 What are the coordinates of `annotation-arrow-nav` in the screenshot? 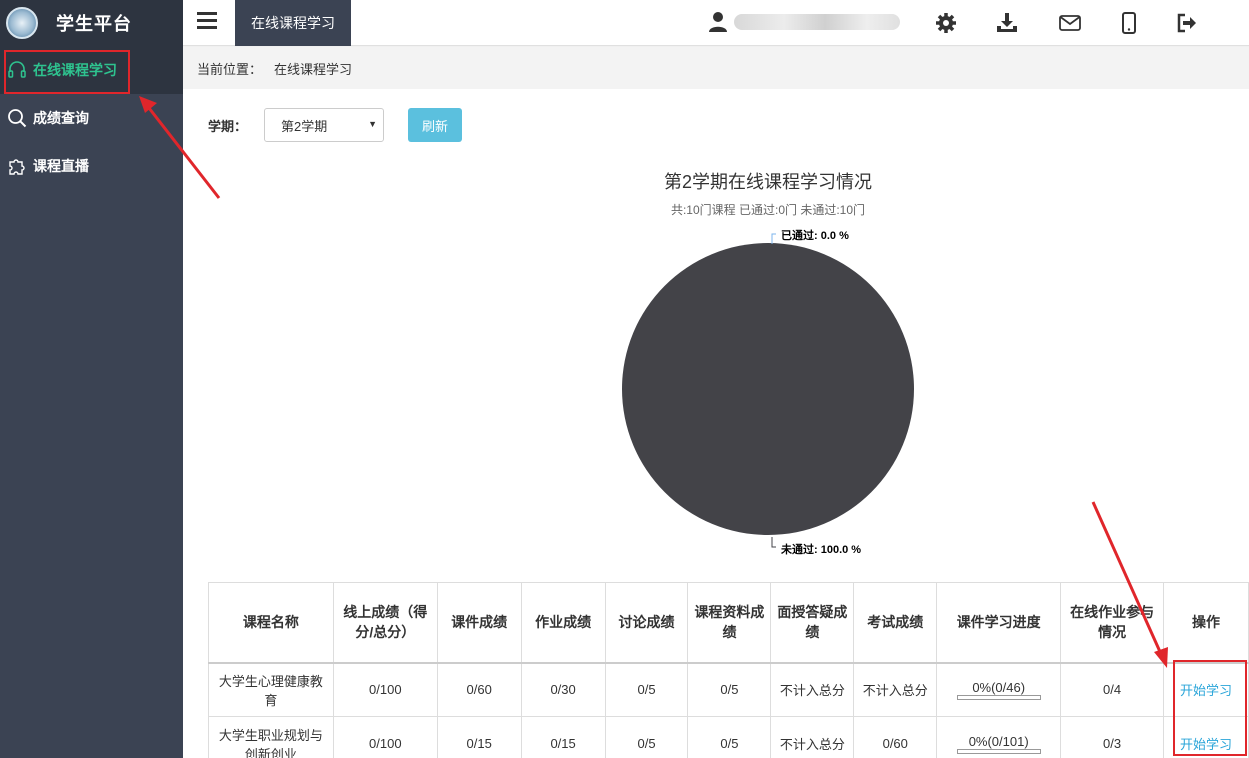 It's located at (184, 153).